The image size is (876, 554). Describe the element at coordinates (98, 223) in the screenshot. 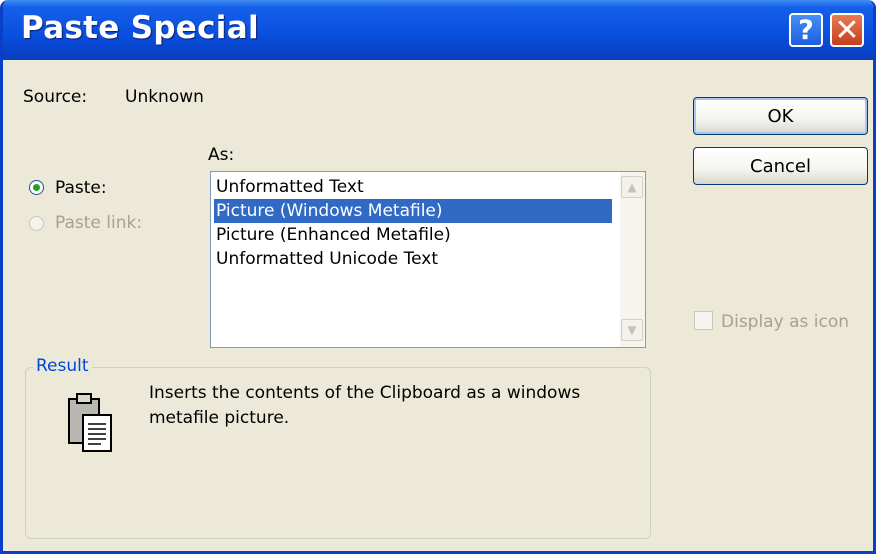

I see `paste-link-radio-label: Paste link:` at that location.